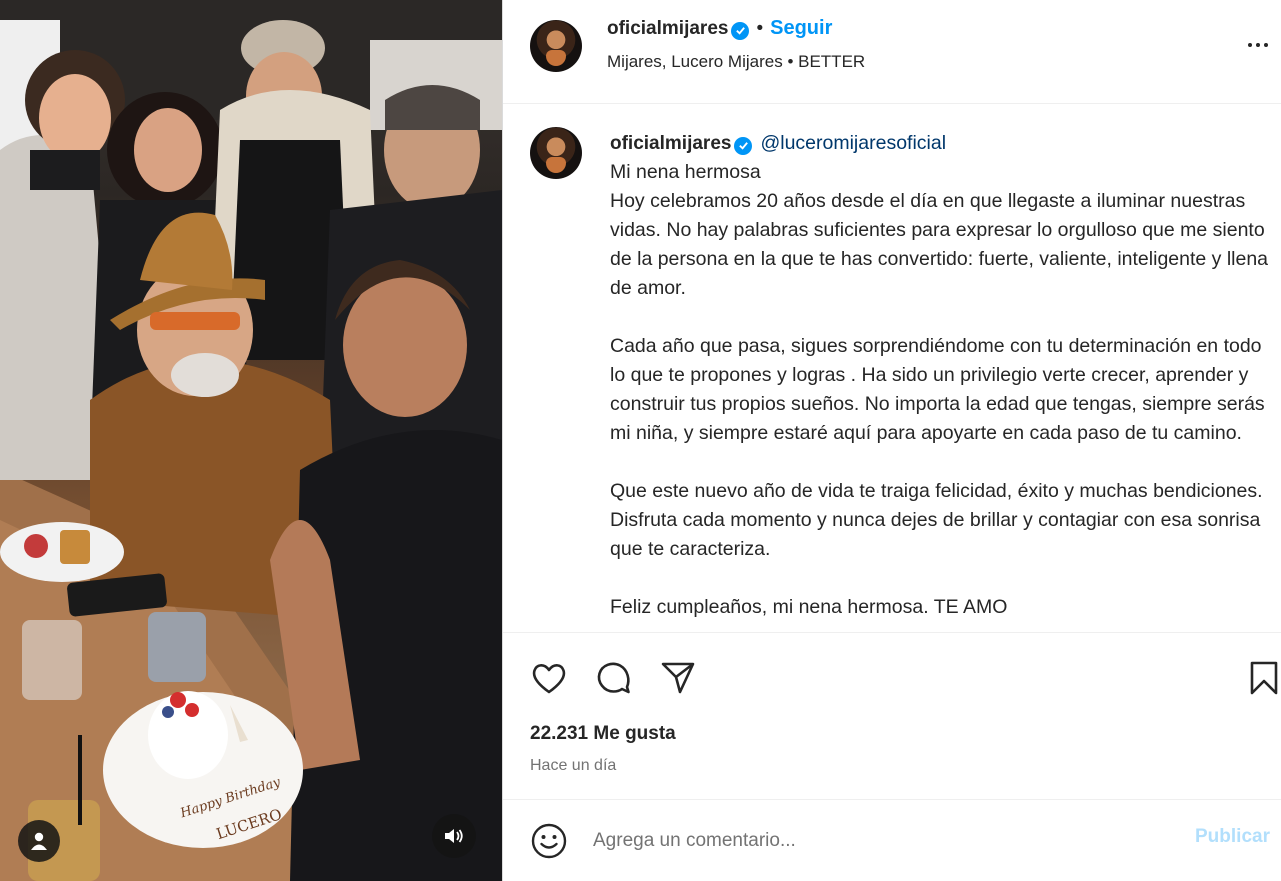  I want to click on emoji-icon, so click(549, 841).